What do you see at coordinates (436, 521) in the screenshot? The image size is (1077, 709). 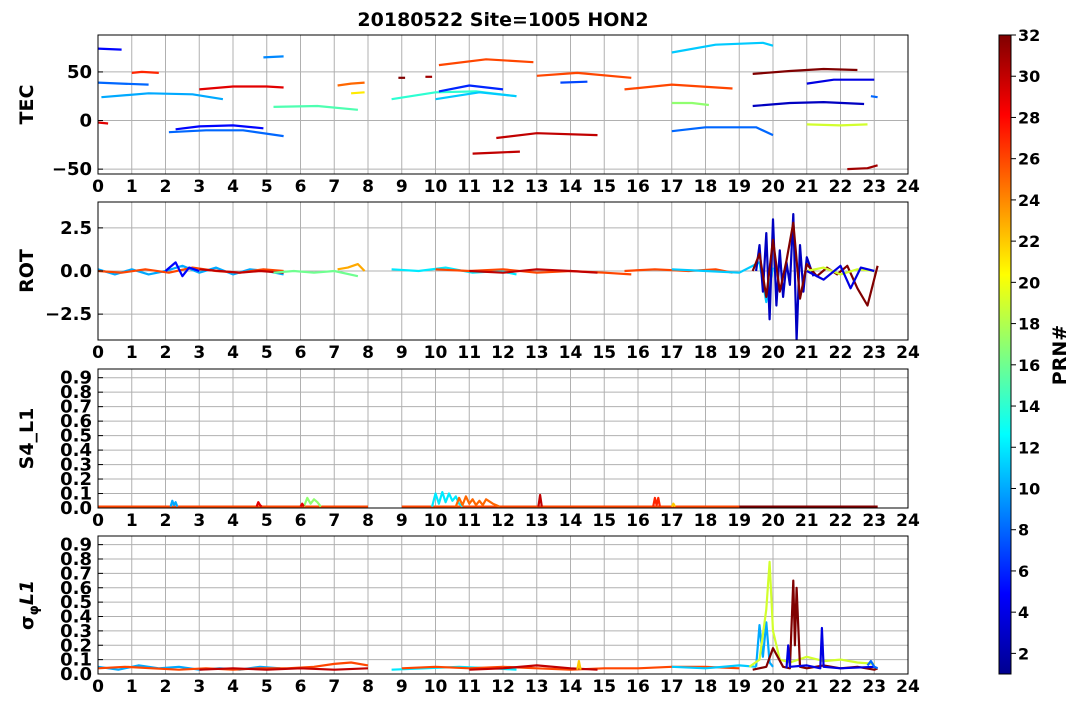 I see `x-tick-label: 10` at bounding box center [436, 521].